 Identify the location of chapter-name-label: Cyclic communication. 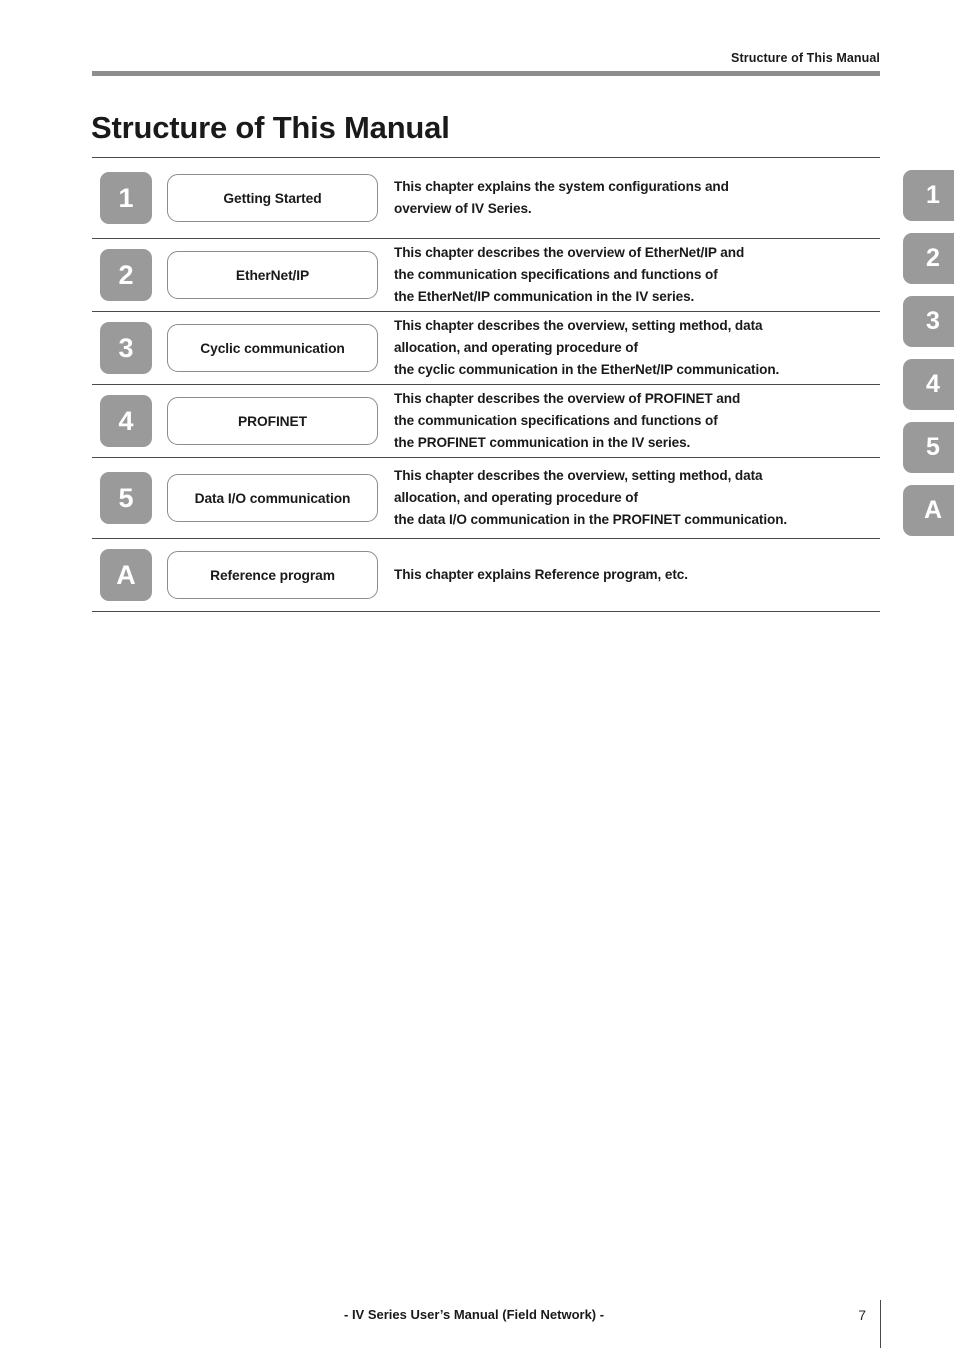
(272, 348).